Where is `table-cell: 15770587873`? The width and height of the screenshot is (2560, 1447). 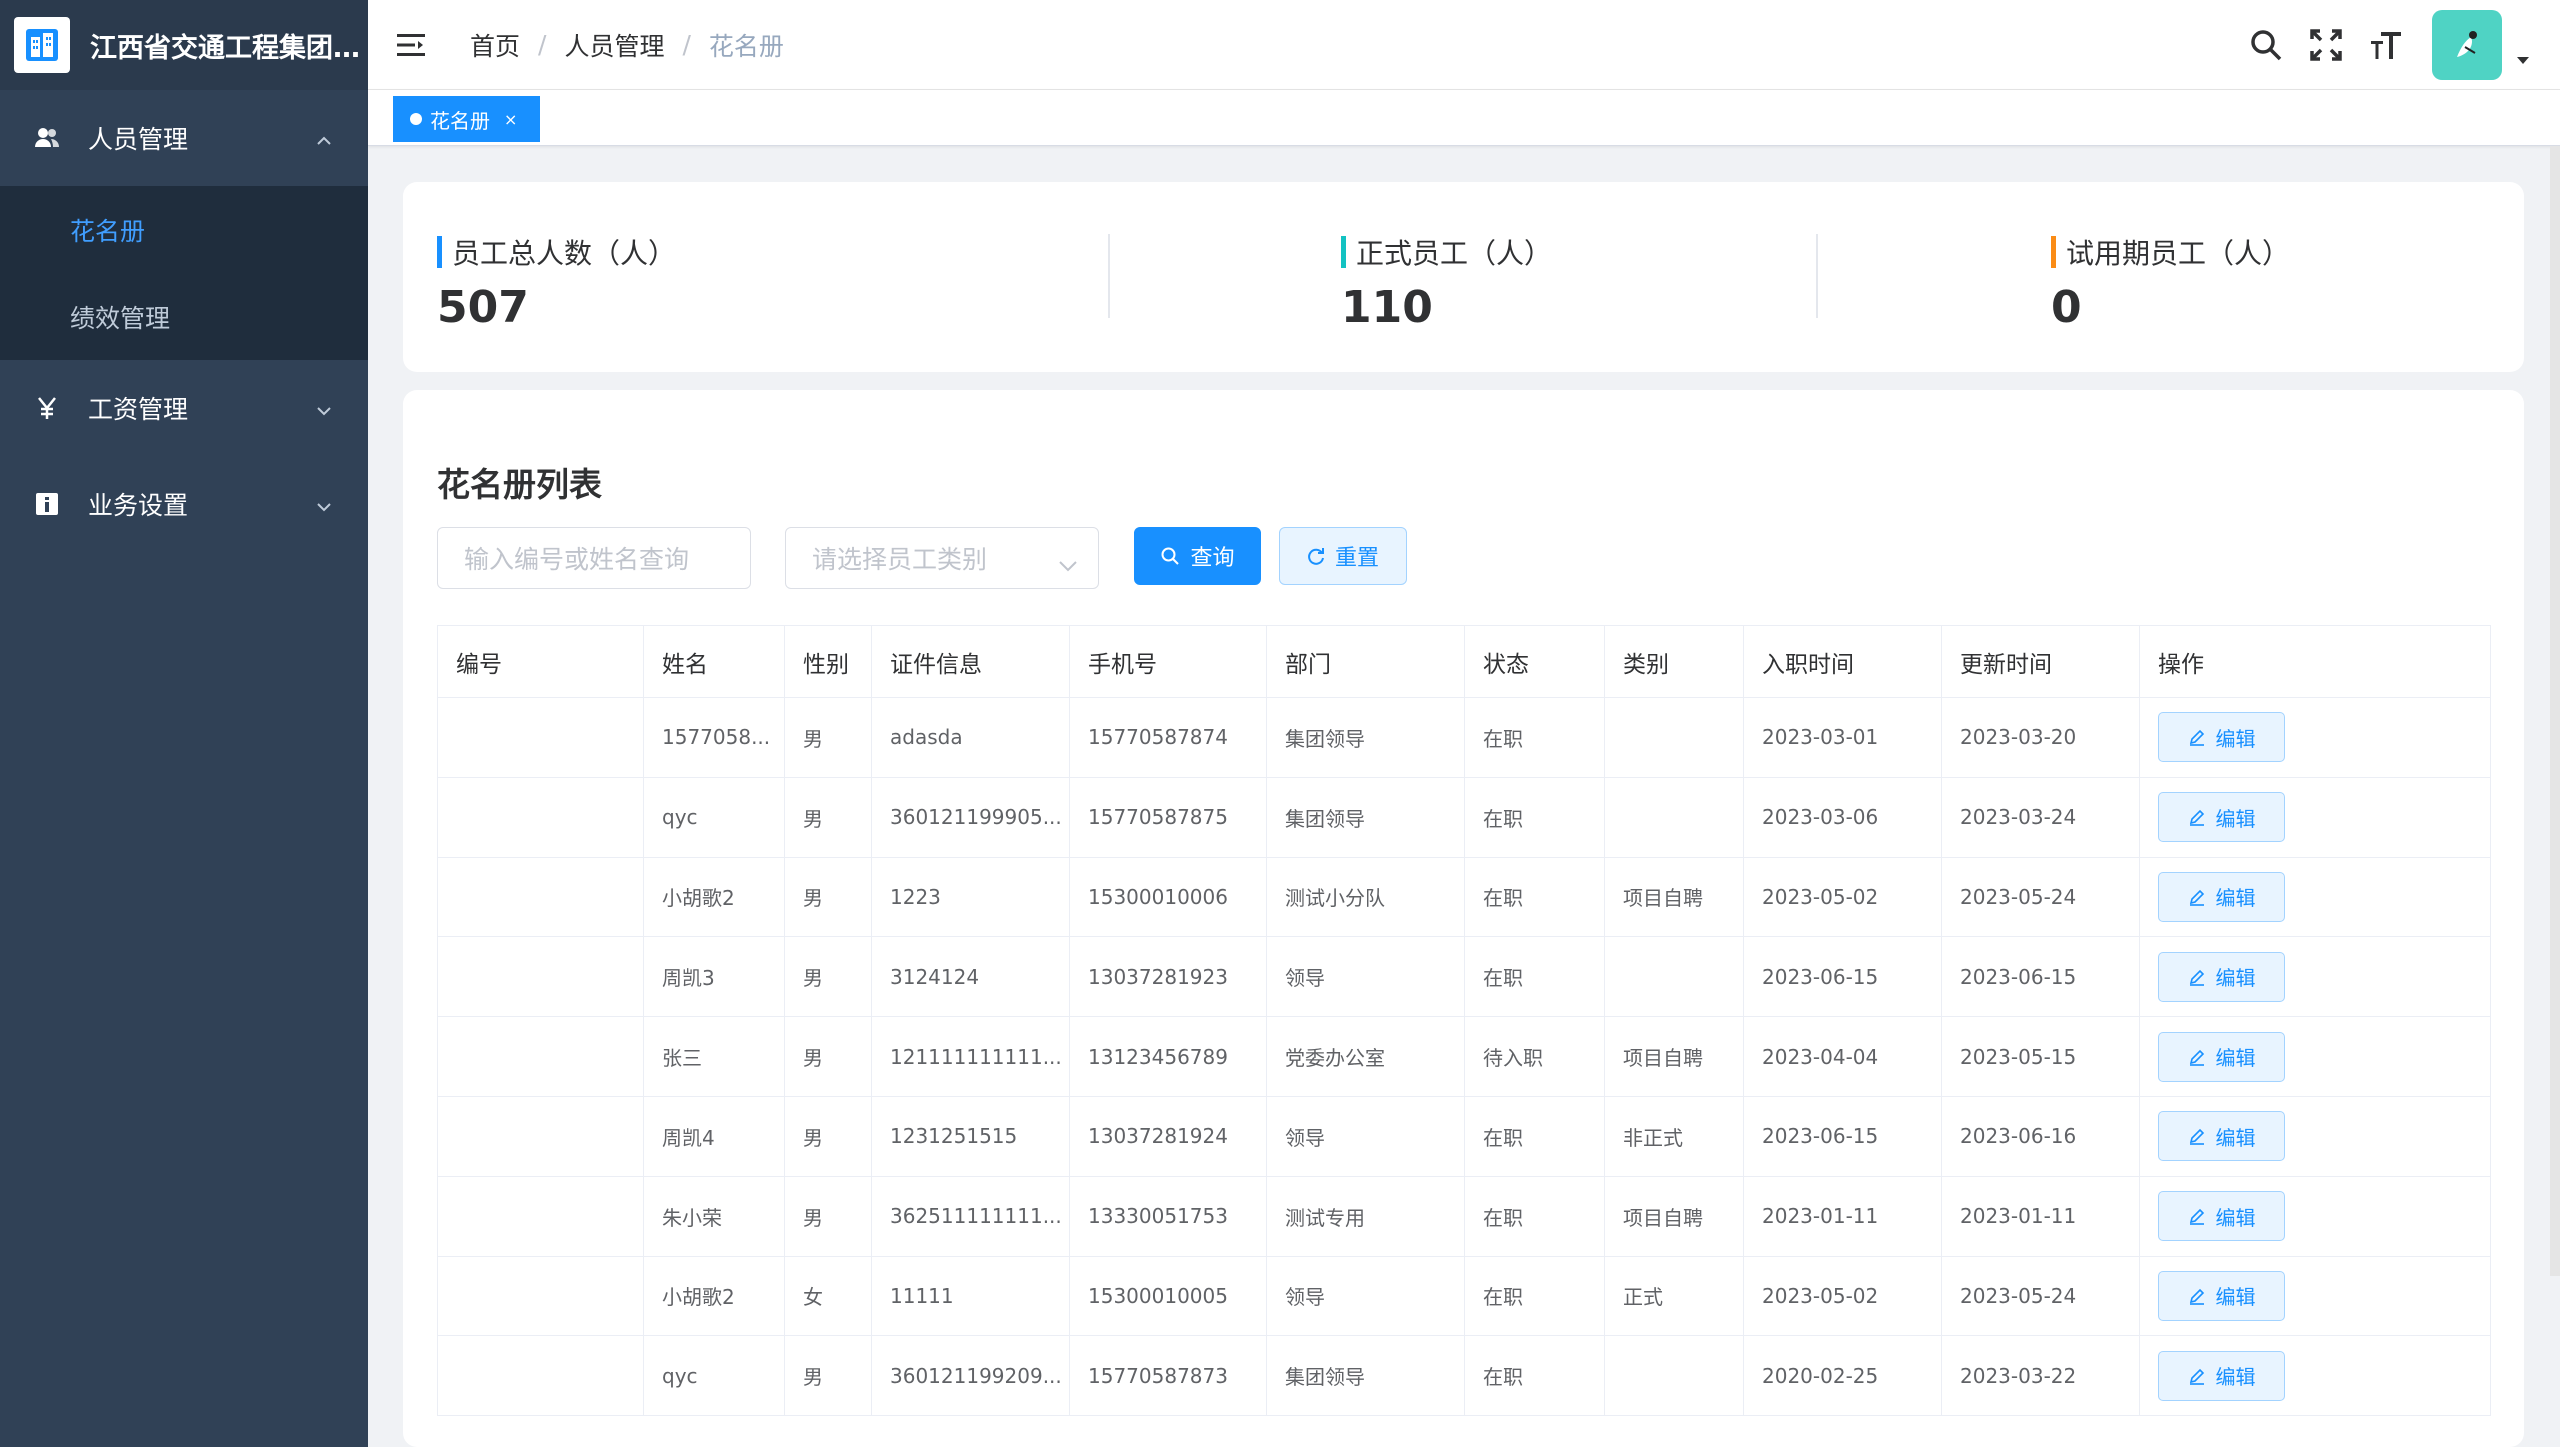
table-cell: 15770587873 is located at coordinates (1168, 1376).